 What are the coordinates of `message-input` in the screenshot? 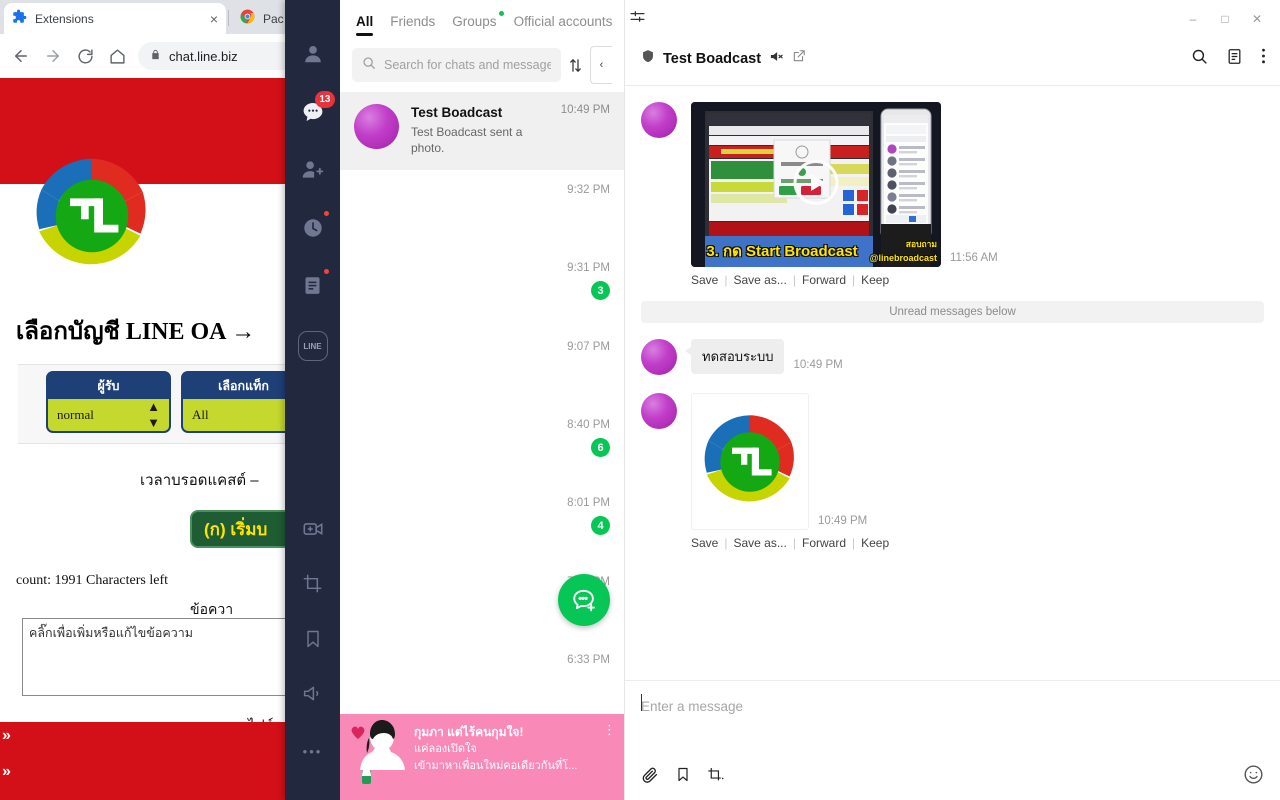 It's located at (952, 706).